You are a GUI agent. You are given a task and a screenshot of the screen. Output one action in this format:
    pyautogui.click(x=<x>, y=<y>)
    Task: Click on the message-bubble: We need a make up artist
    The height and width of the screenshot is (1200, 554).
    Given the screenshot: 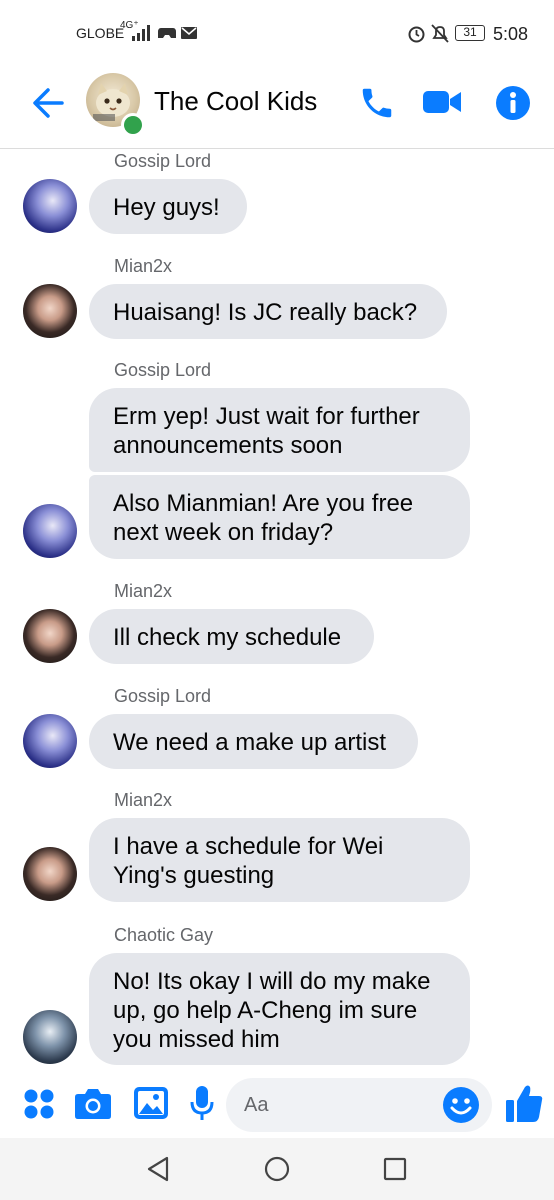 What is the action you would take?
    pyautogui.click(x=253, y=741)
    